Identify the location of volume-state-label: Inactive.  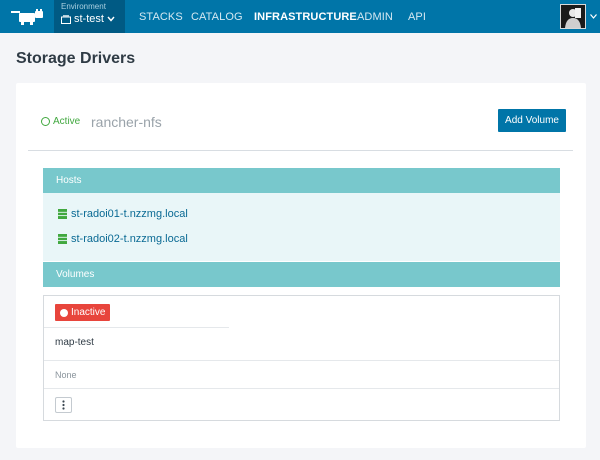
(88, 312).